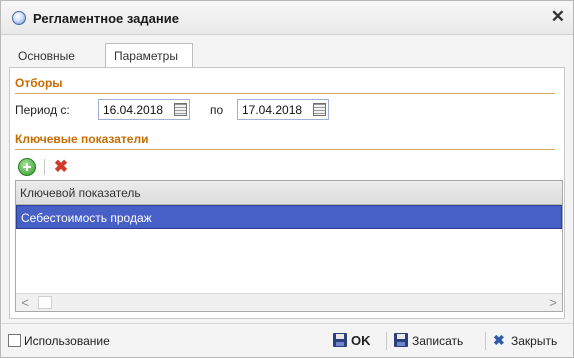  Describe the element at coordinates (285, 149) in the screenshot. I see `indicators-divider` at that location.